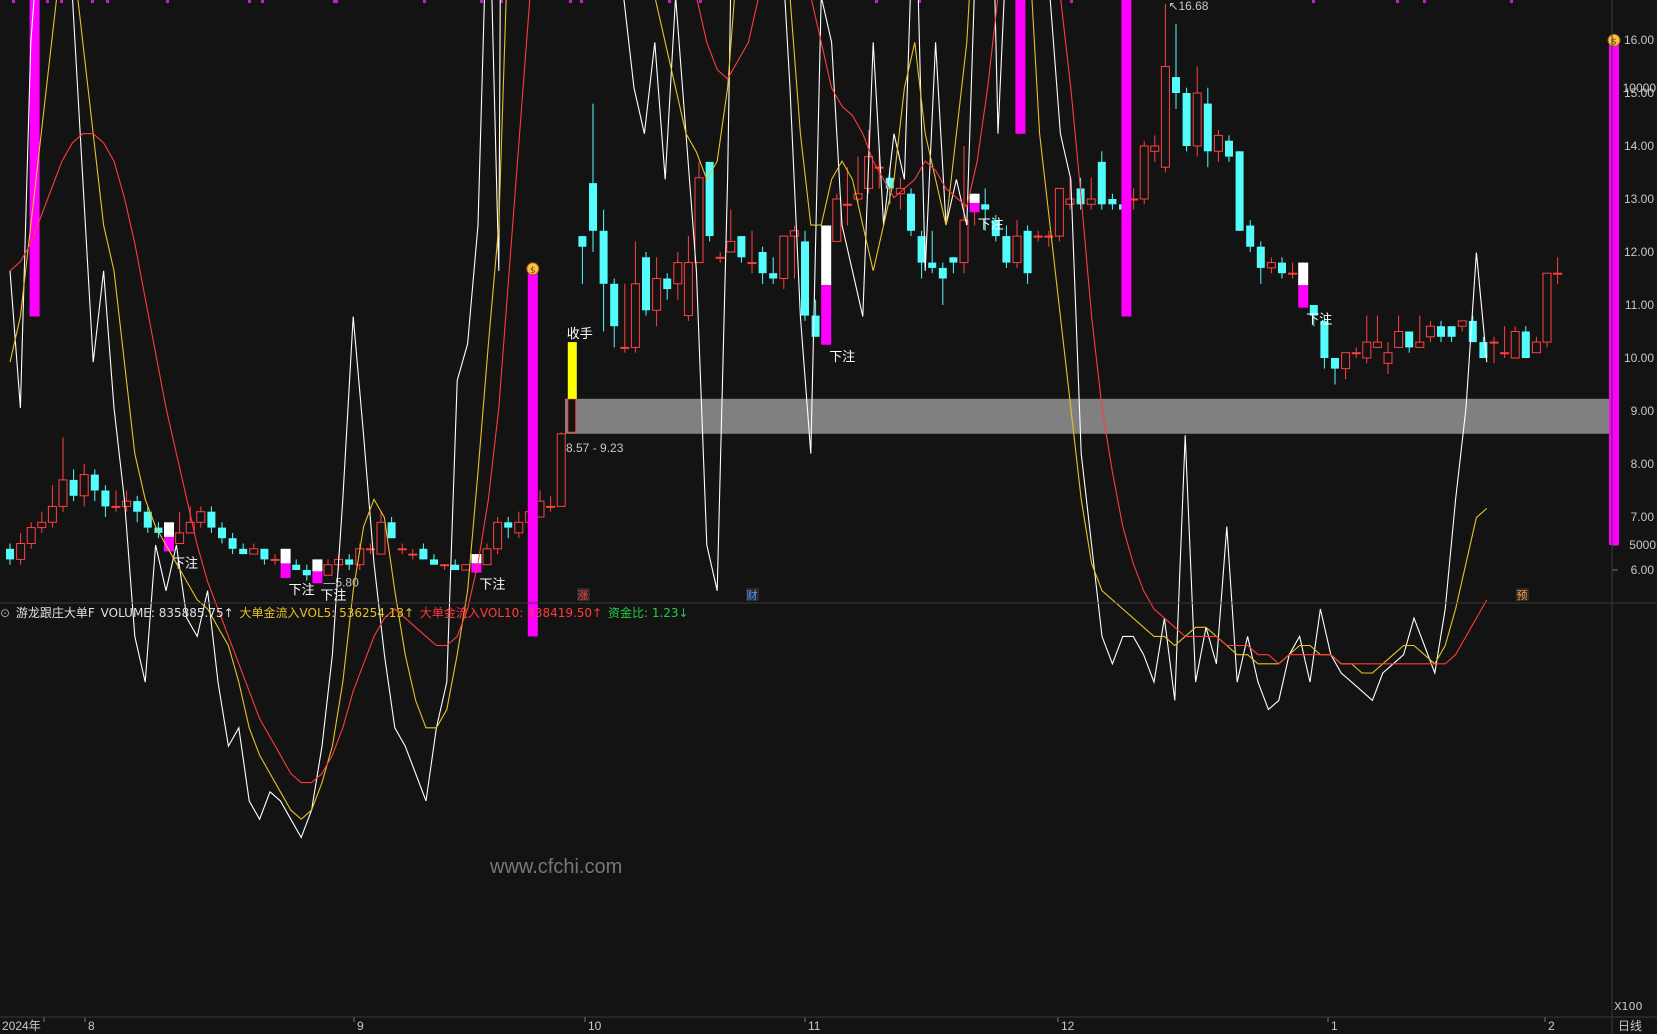 The width and height of the screenshot is (1657, 1034). I want to click on shou-bar, so click(572, 370).